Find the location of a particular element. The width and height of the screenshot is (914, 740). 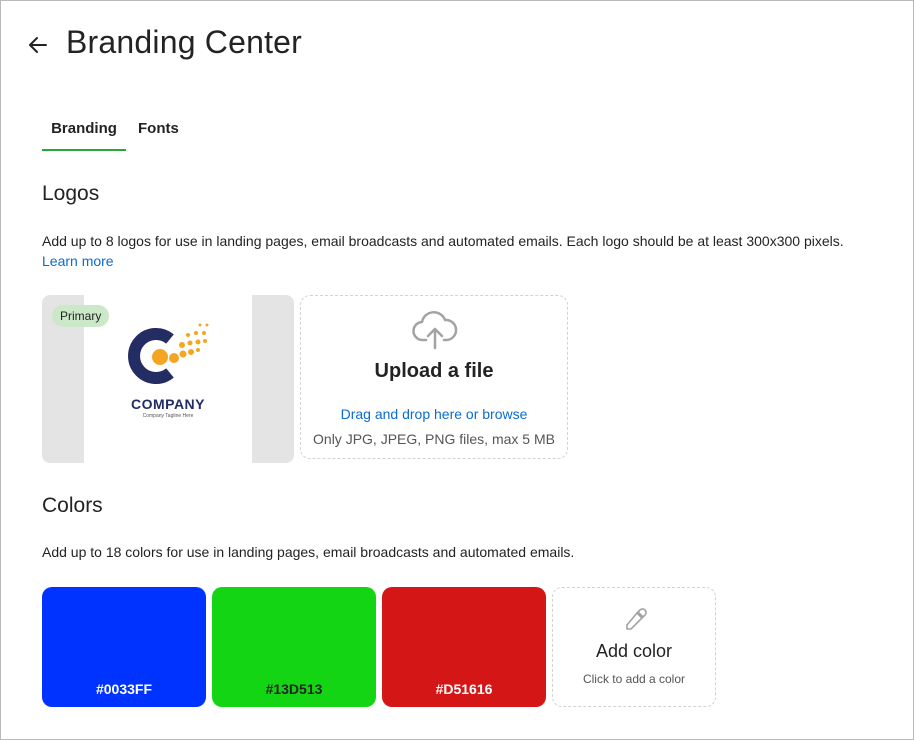

color-swatch-label: #0033FF is located at coordinates (124, 689).